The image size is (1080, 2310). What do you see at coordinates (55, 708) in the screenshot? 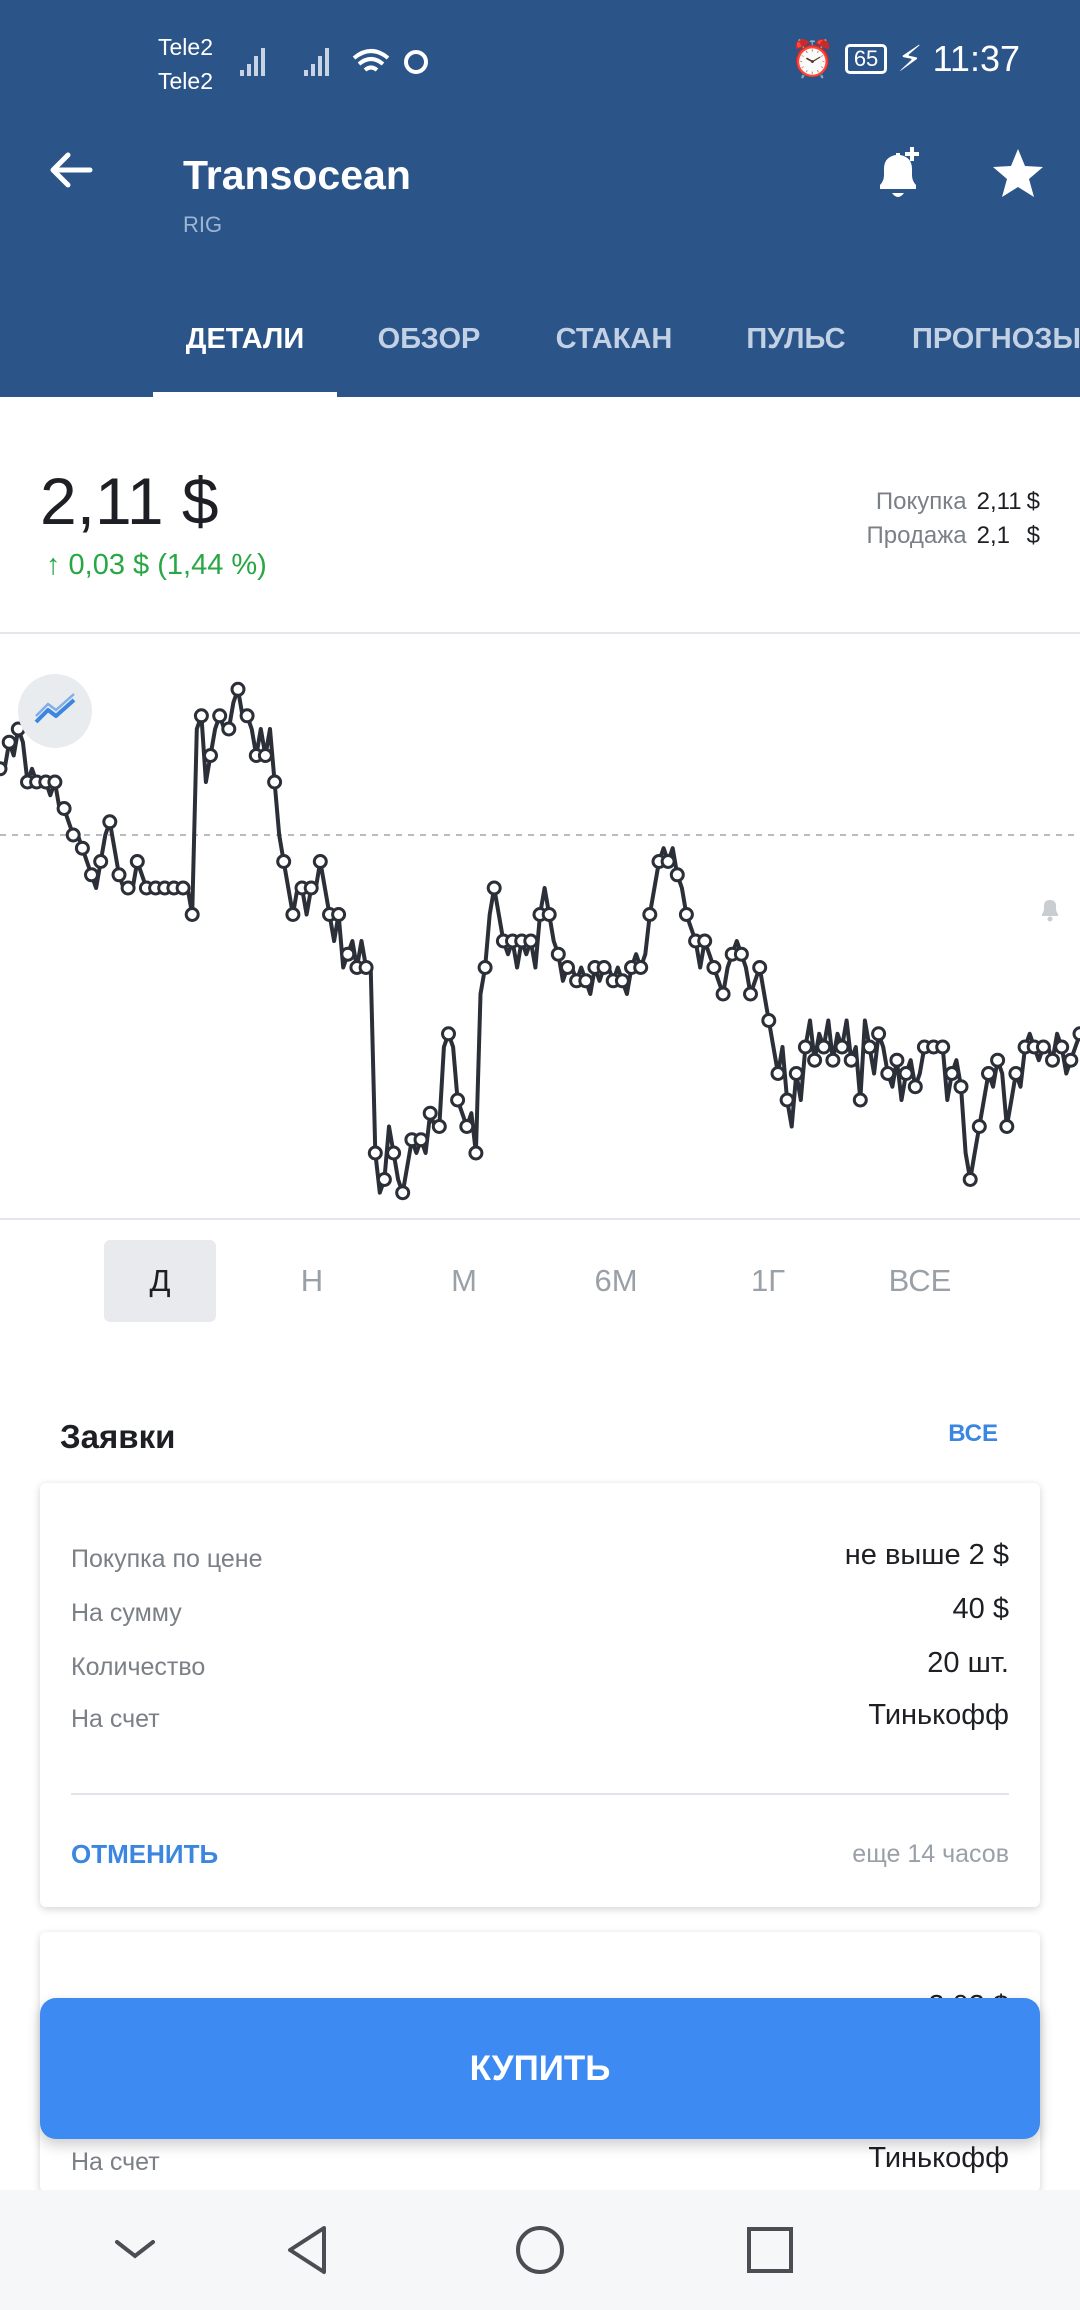
I see `line-chart-icon` at bounding box center [55, 708].